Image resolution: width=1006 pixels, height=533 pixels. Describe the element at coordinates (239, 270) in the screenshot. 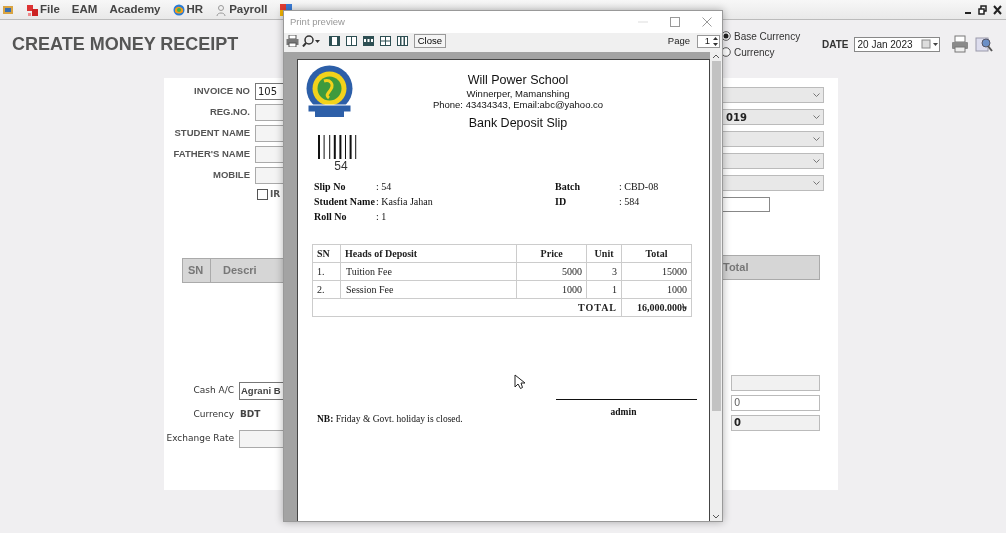

I see `column-header: Descri` at that location.